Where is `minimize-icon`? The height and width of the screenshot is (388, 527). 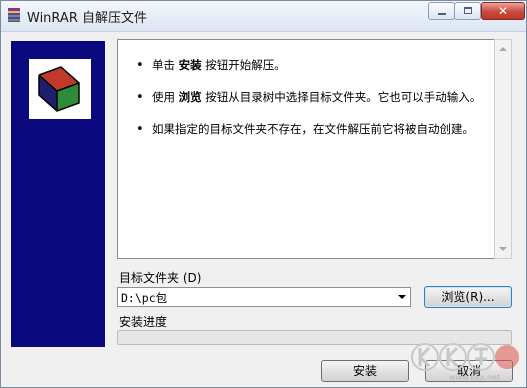 minimize-icon is located at coordinates (442, 14).